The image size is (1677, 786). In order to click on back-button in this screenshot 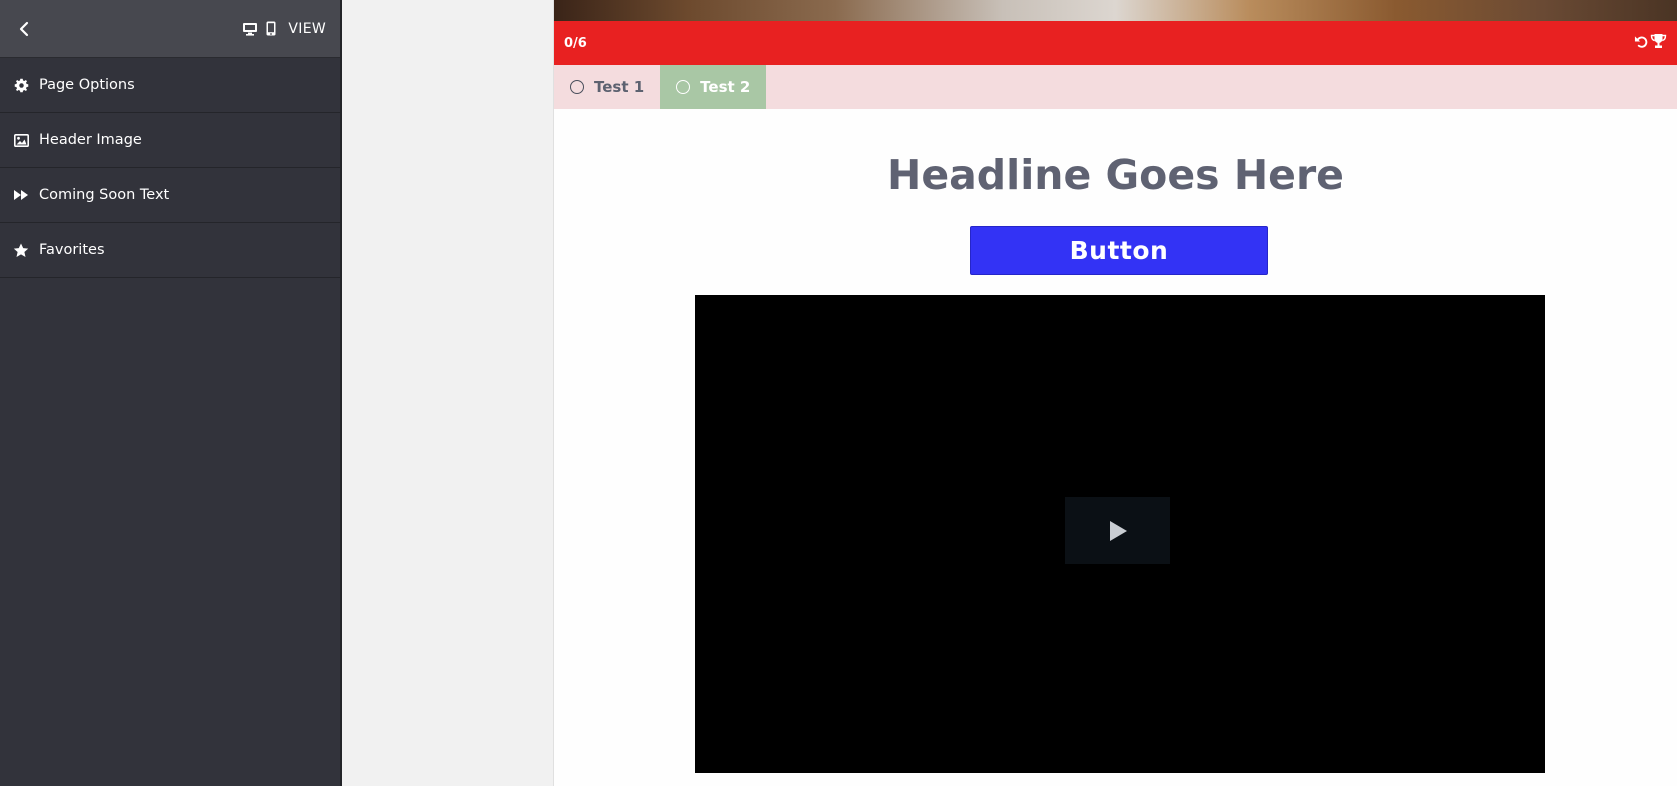, I will do `click(24, 29)`.